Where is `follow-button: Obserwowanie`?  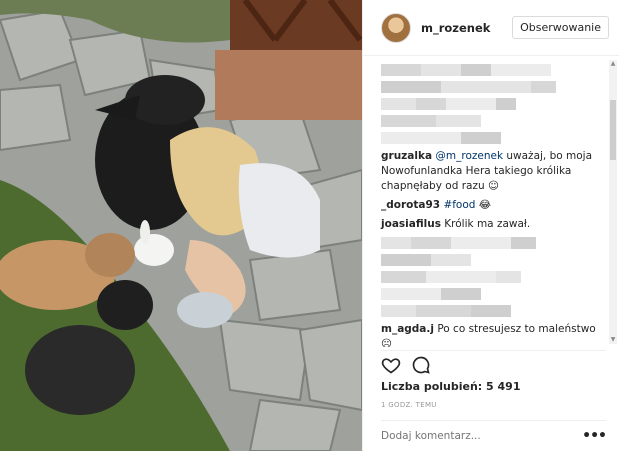
follow-button: Obserwowanie is located at coordinates (560, 27).